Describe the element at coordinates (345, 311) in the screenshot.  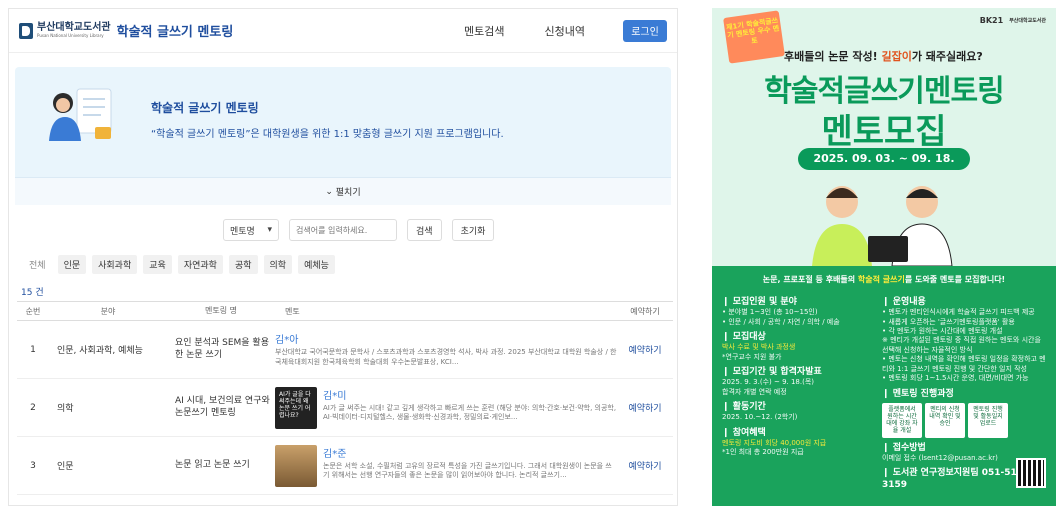
I see `table-header: 순번 분야 멘토링 명 멘토 예약하기` at that location.